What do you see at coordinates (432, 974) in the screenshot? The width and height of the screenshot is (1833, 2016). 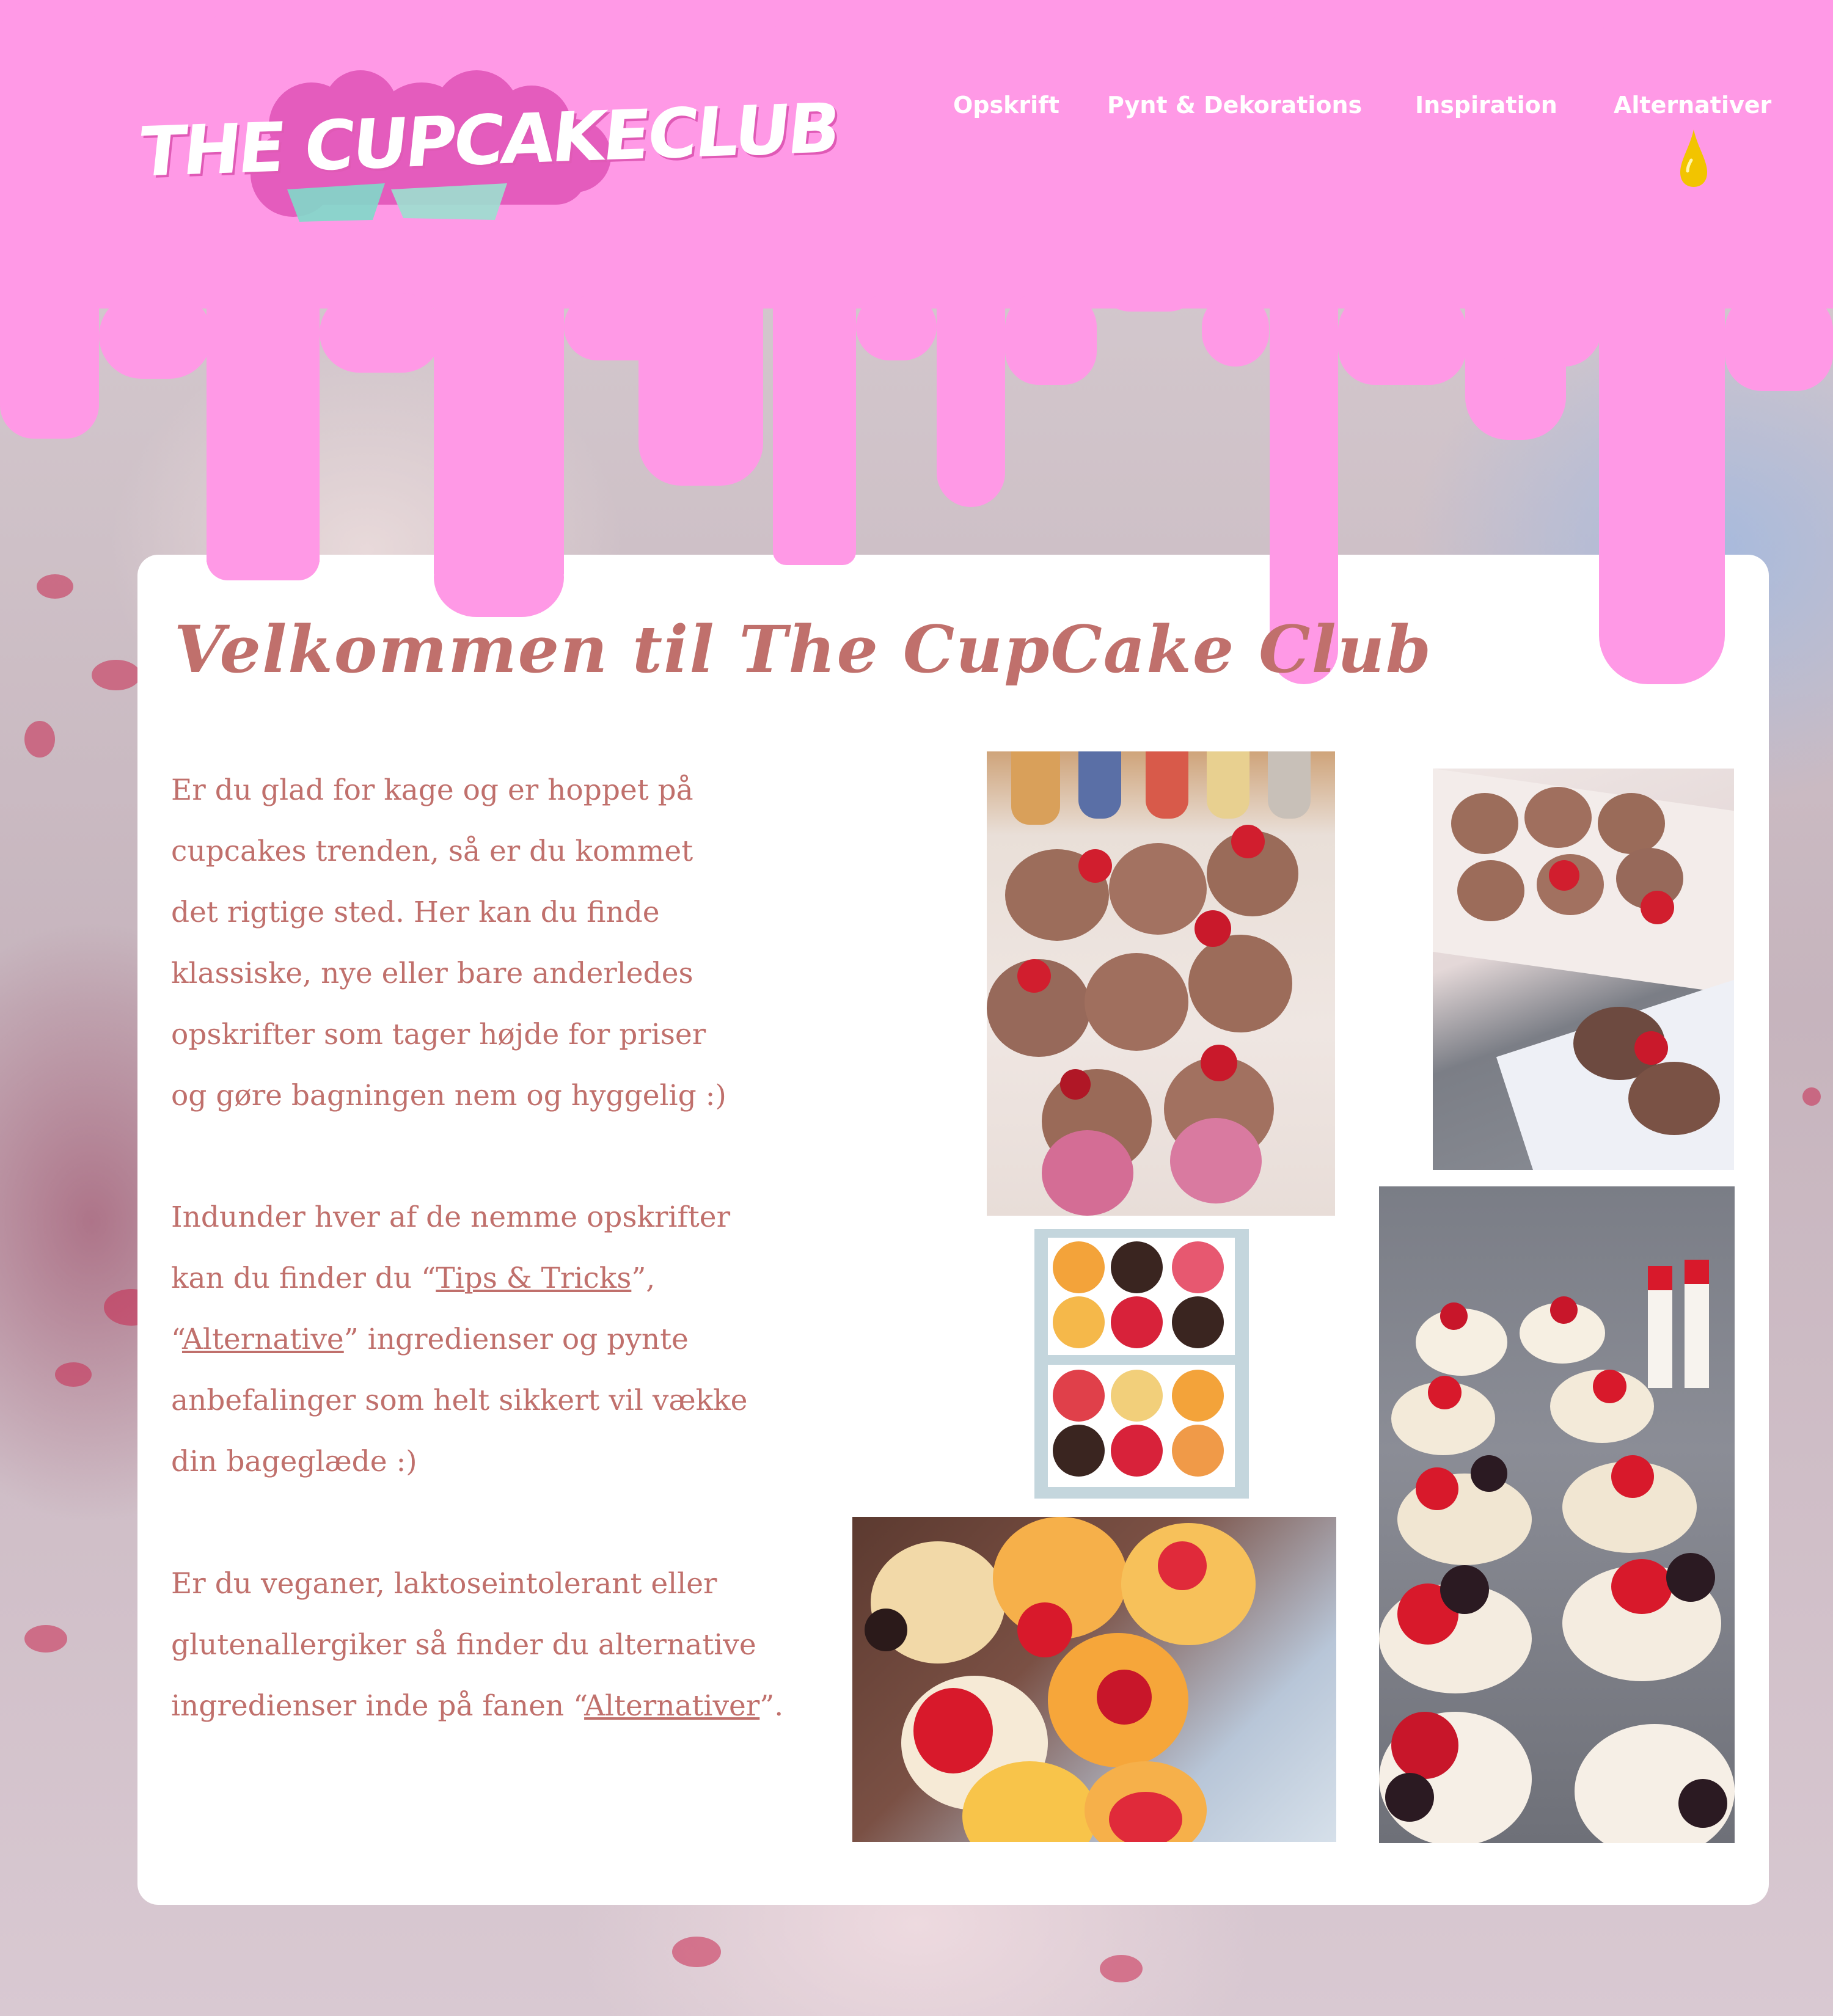 I see `text-line: klassiske, nye eller bare anderledes` at bounding box center [432, 974].